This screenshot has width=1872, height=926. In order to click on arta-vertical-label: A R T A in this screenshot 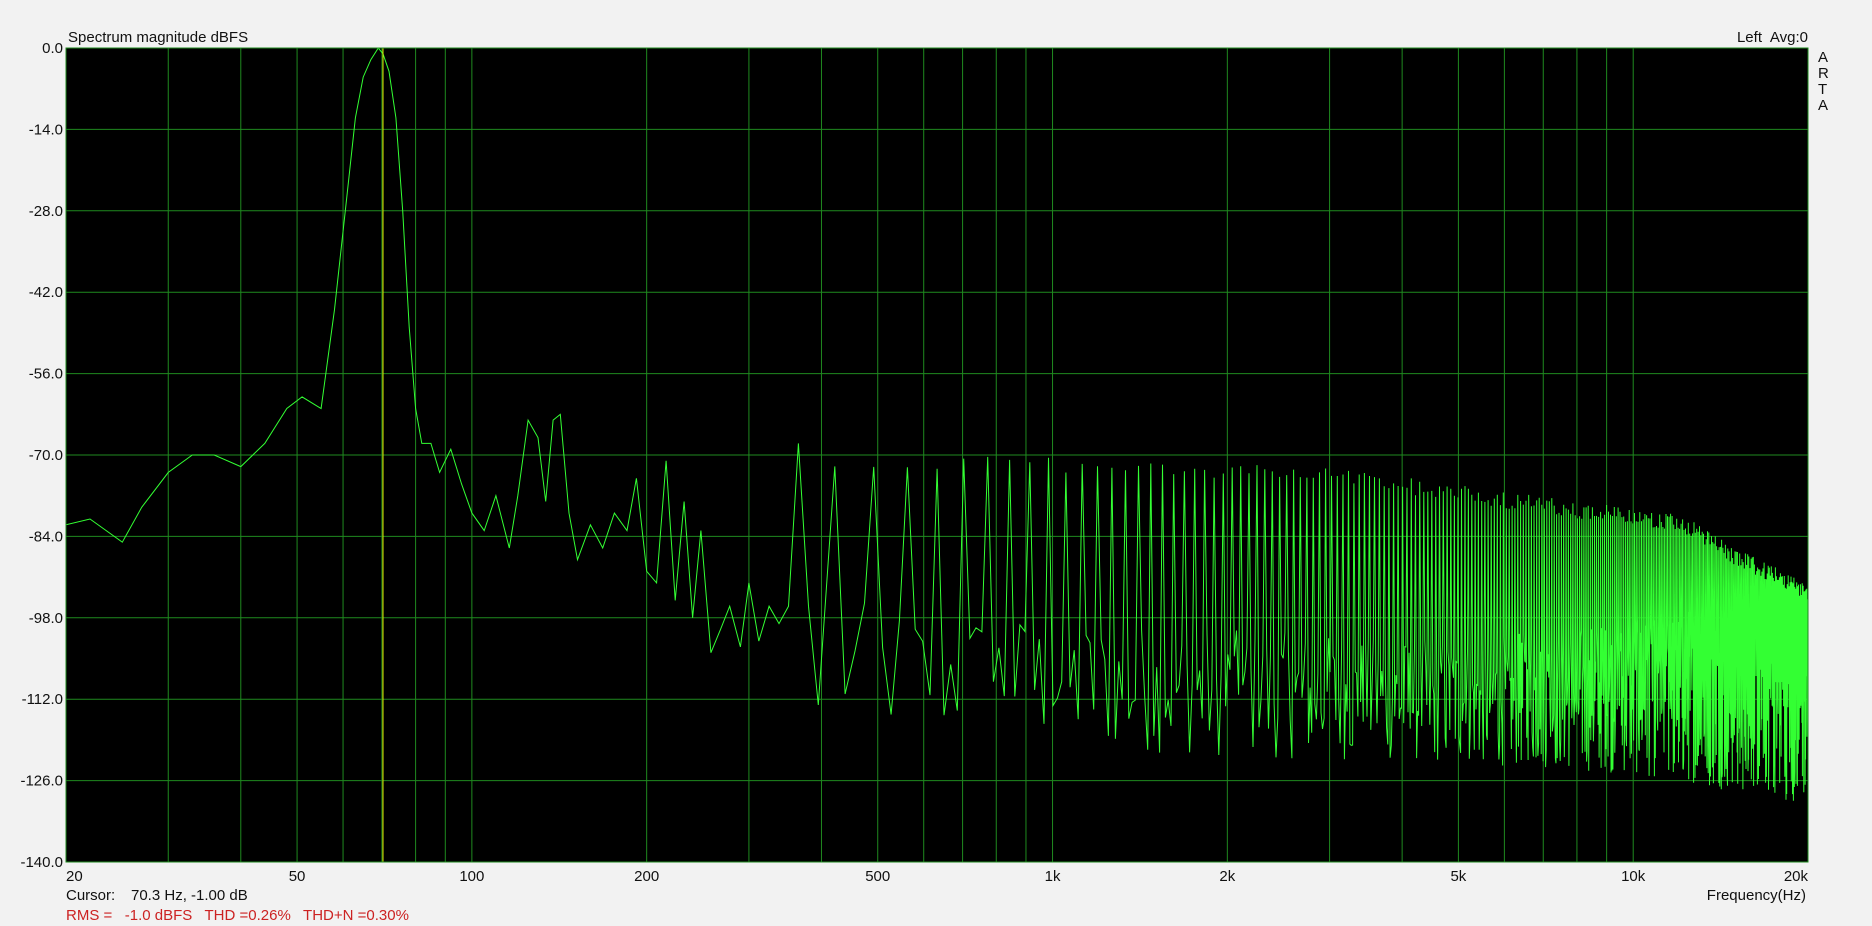, I will do `click(1823, 81)`.